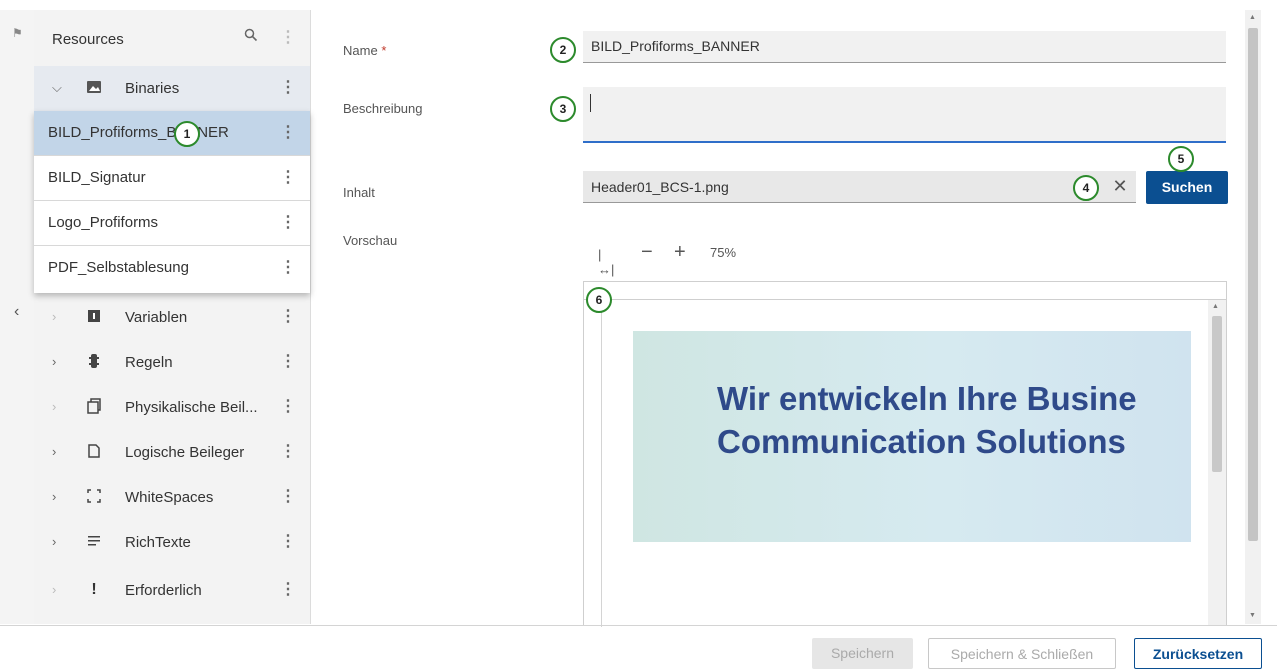 This screenshot has height=670, width=1277. Describe the element at coordinates (152, 88) in the screenshot. I see `sidebar-item-label: Binaries` at that location.